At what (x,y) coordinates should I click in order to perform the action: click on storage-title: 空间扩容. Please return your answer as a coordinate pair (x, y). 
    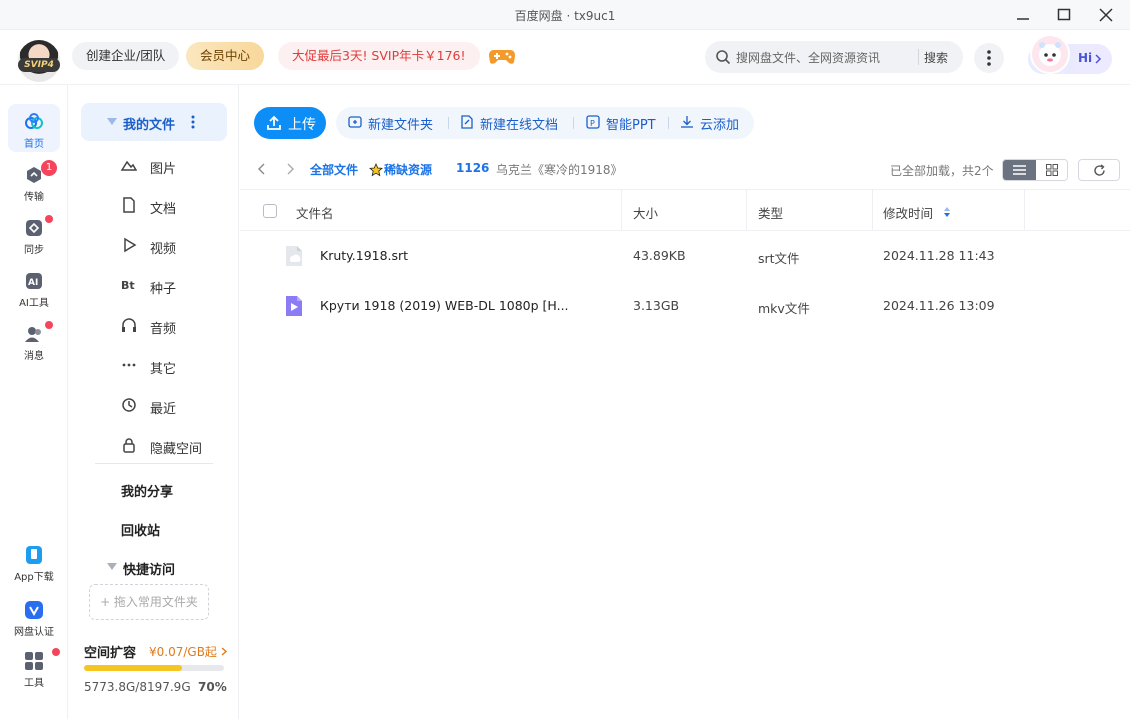
    Looking at the image, I should click on (110, 653).